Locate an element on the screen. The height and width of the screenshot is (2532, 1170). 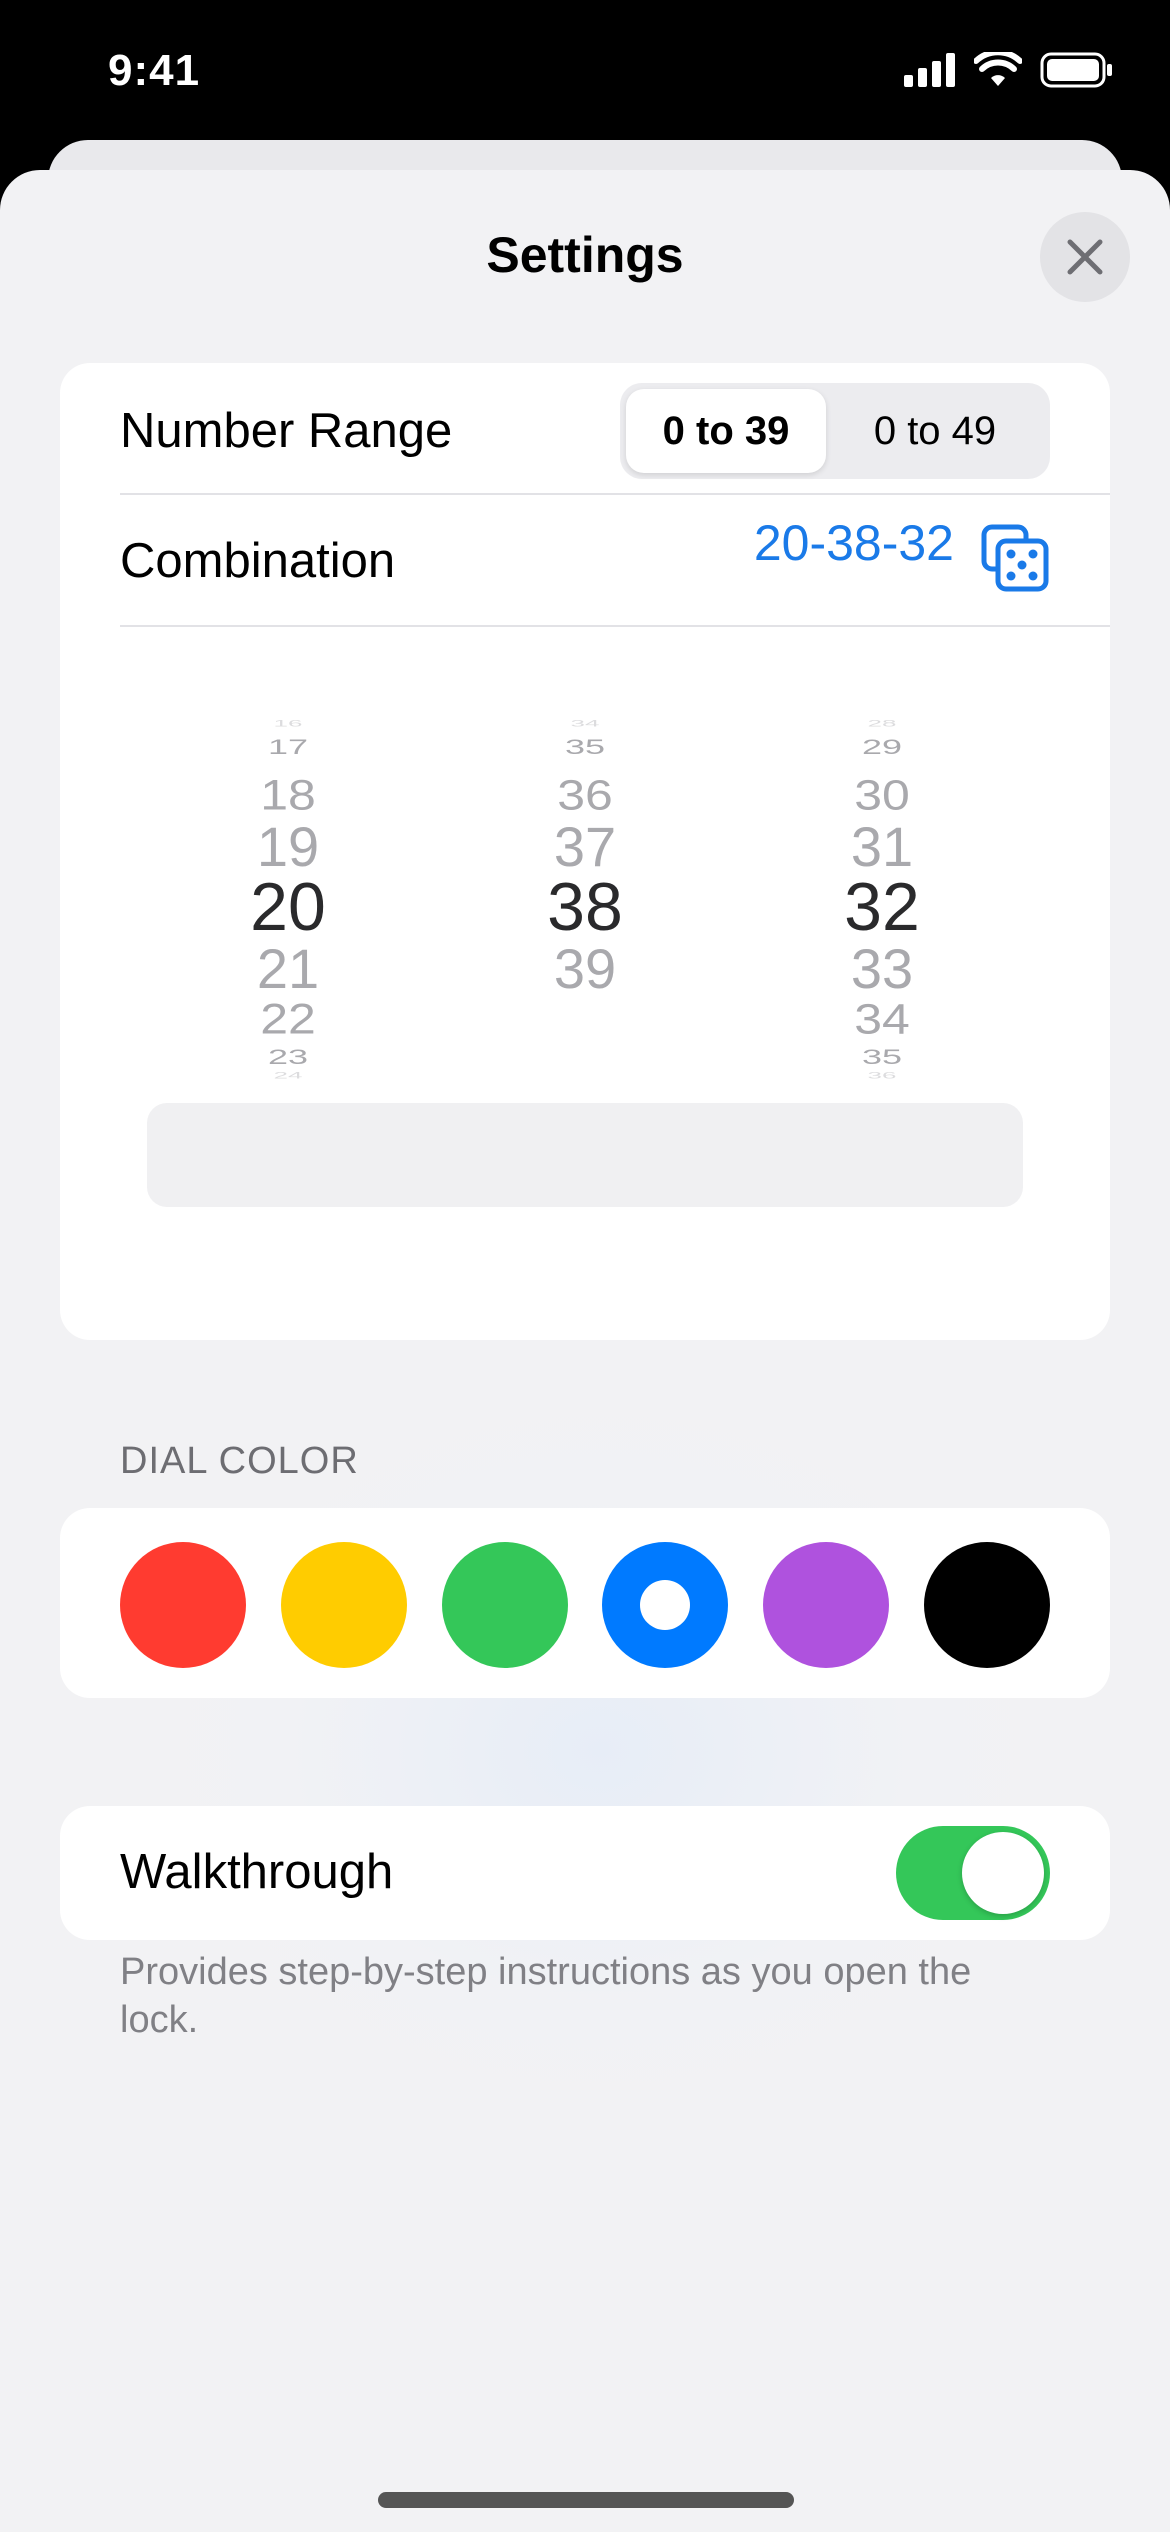
cellular-signal-icon is located at coordinates (929, 70).